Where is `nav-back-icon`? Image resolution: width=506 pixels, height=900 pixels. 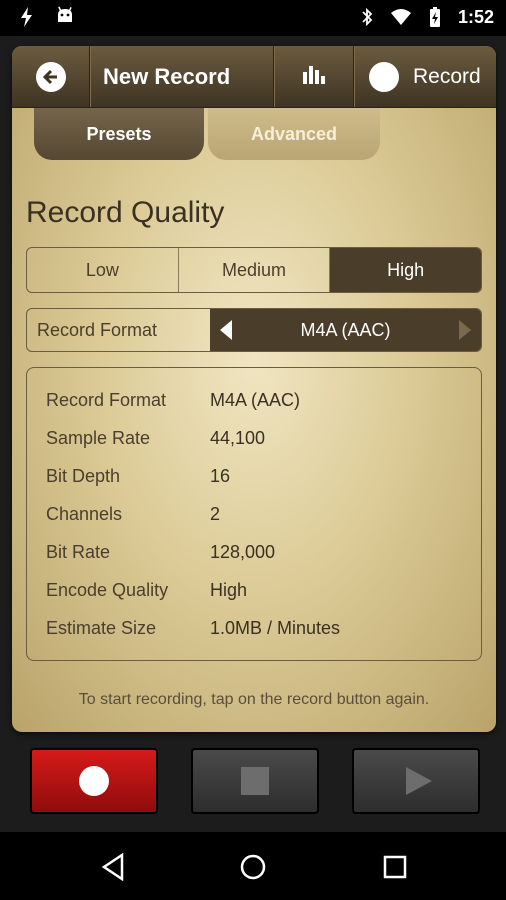 nav-back-icon is located at coordinates (113, 867).